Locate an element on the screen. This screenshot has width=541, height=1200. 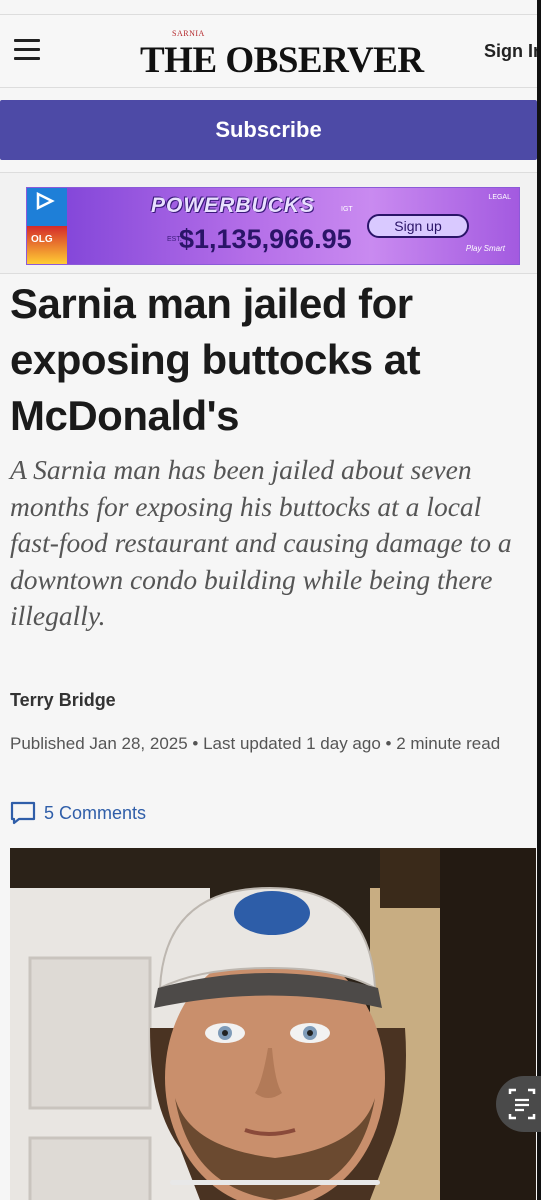
home-indicator is located at coordinates (275, 1182).